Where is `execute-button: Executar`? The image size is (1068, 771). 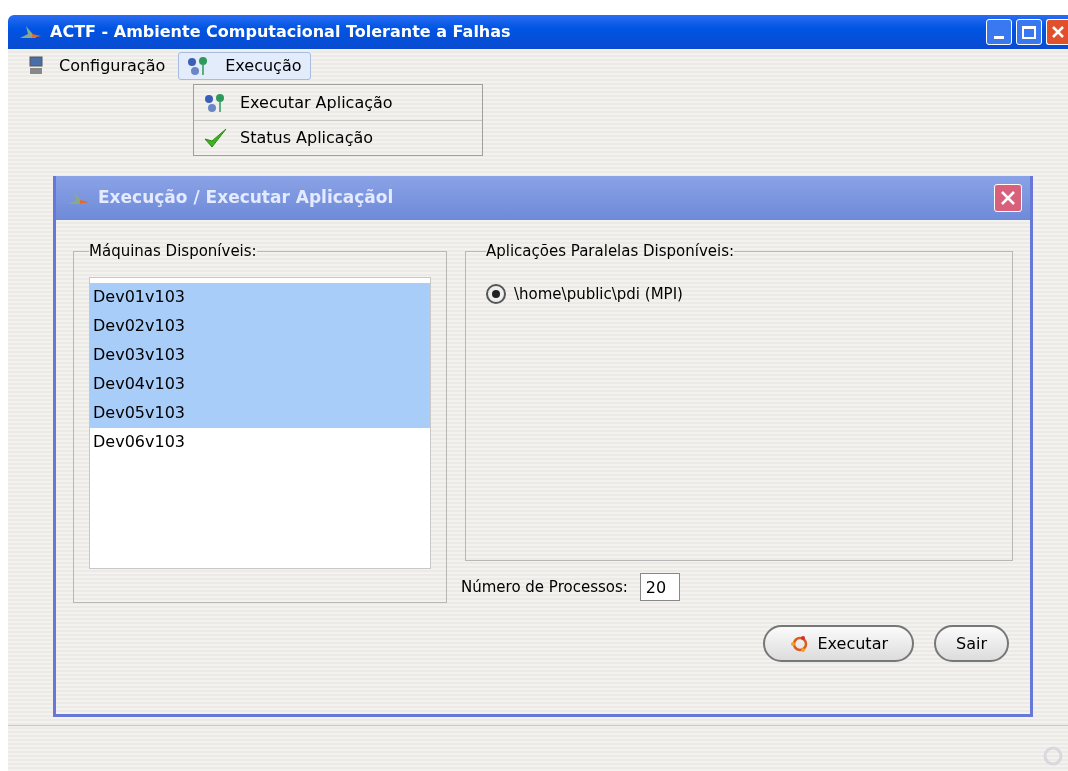 execute-button: Executar is located at coordinates (838, 643).